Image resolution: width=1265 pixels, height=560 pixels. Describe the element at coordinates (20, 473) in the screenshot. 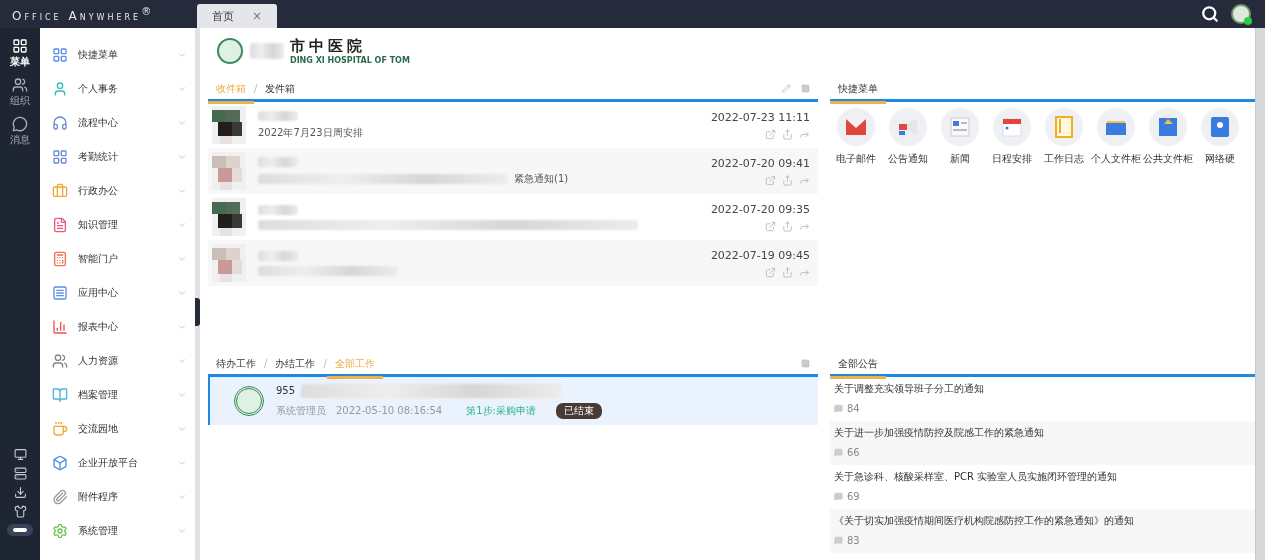

I see `server-icon` at that location.